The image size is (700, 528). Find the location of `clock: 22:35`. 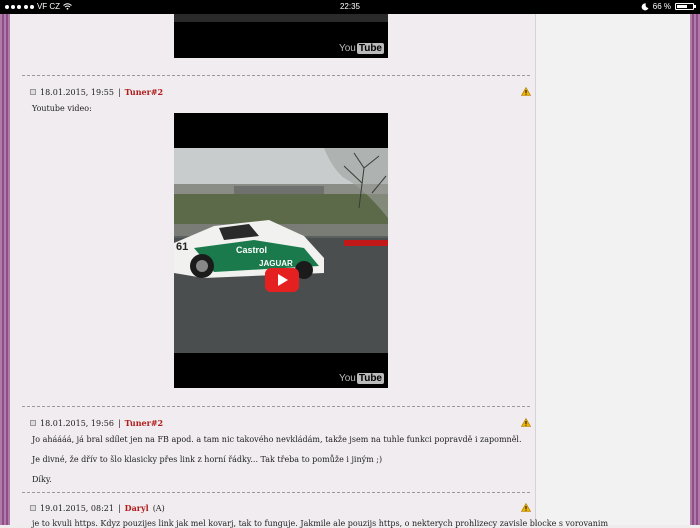

clock: 22:35 is located at coordinates (350, 6).